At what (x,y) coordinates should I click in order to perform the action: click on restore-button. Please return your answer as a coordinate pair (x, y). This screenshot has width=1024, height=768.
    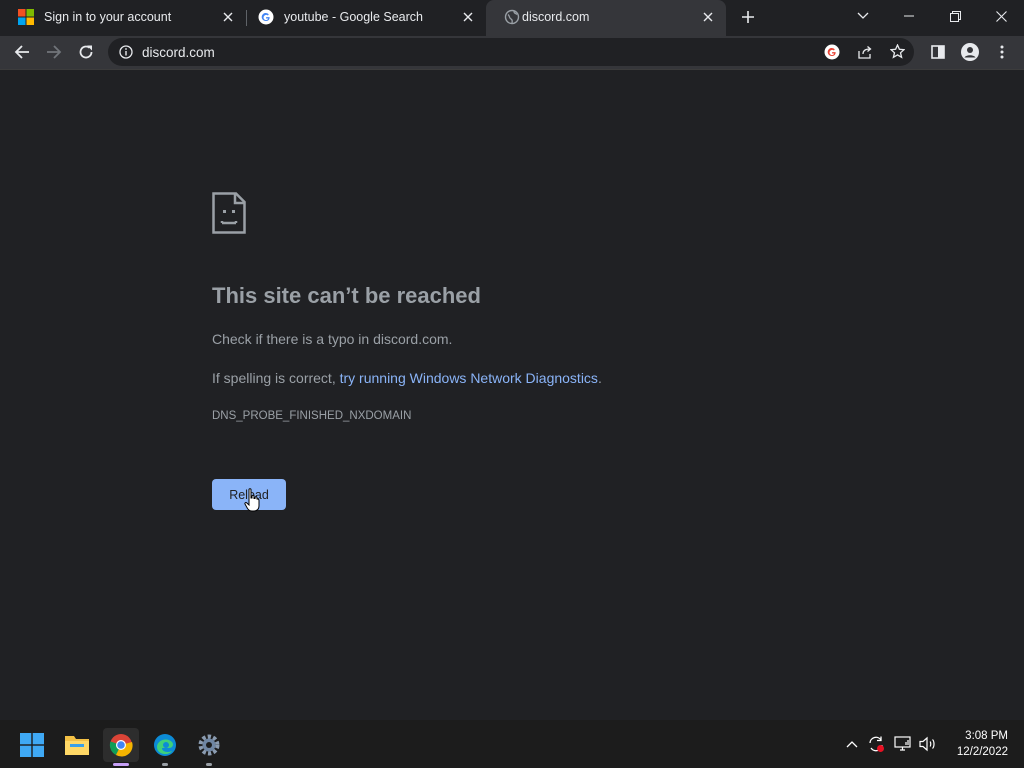
    Looking at the image, I should click on (955, 16).